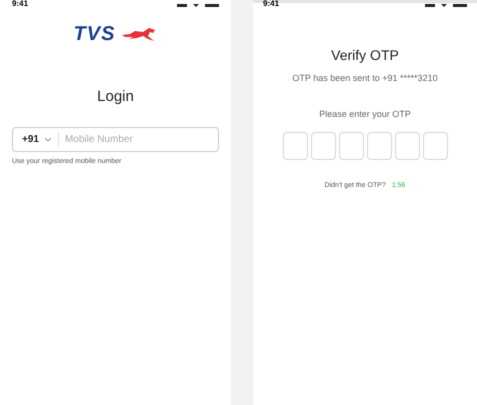 Image resolution: width=477 pixels, height=405 pixels. What do you see at coordinates (136, 139) in the screenshot?
I see `mobile-number-input: Mobile Number` at bounding box center [136, 139].